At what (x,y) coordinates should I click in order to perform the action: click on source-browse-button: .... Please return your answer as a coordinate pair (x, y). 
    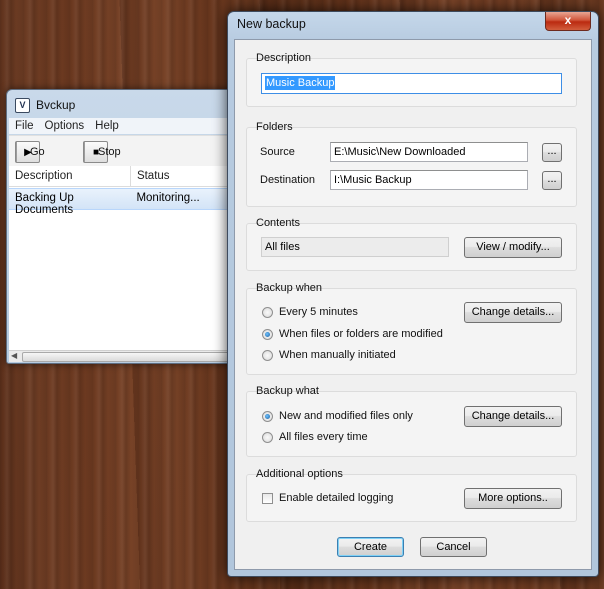
    Looking at the image, I should click on (552, 152).